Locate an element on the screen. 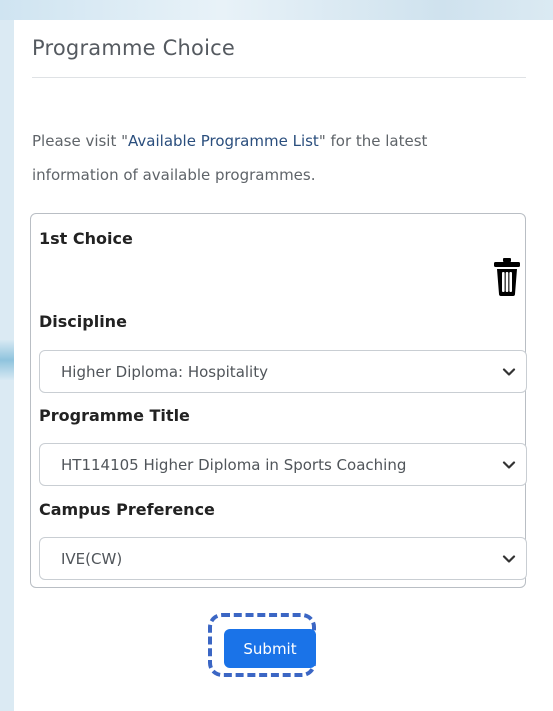  campus-preference-label: Campus Preference is located at coordinates (127, 509).